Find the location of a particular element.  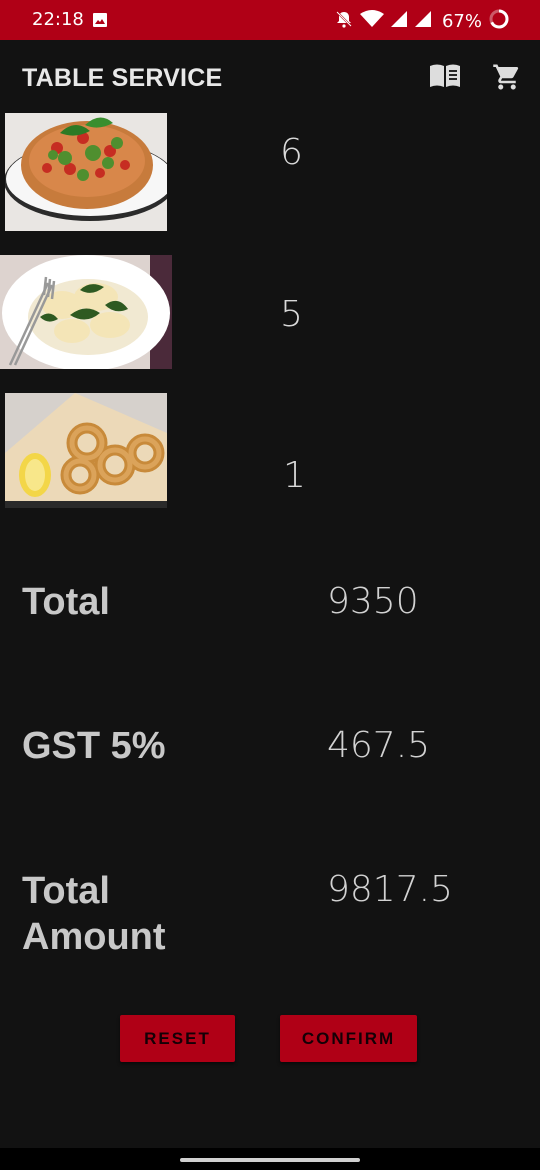

food-image-bruschetta is located at coordinates (86, 172).